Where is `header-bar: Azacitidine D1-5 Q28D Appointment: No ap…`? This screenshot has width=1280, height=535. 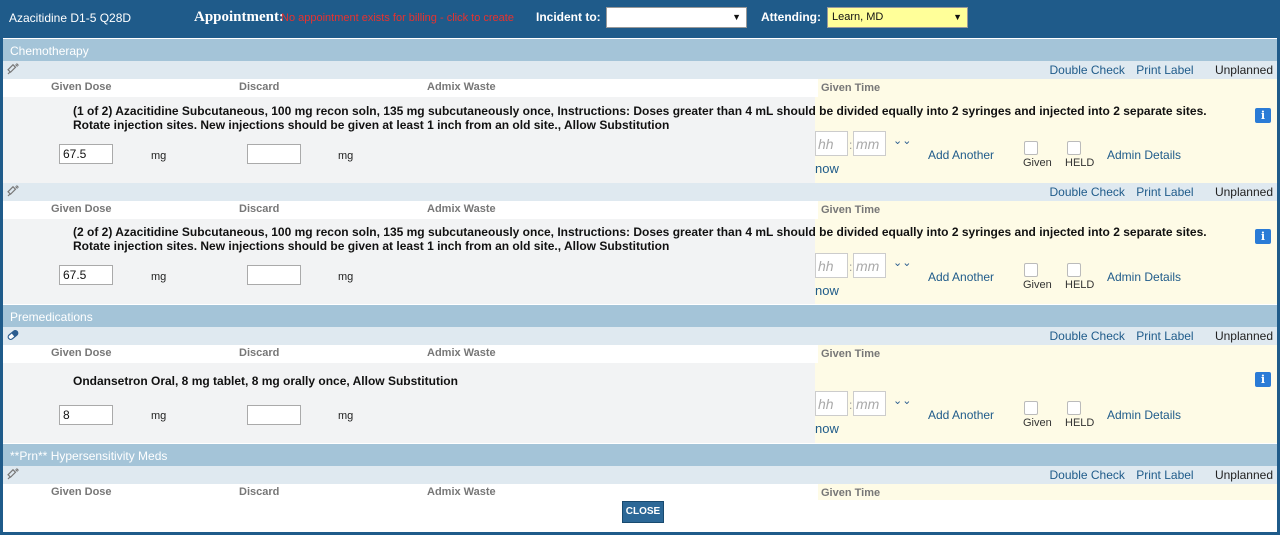
header-bar: Azacitidine D1-5 Q28D Appointment: No ap… is located at coordinates (640, 19).